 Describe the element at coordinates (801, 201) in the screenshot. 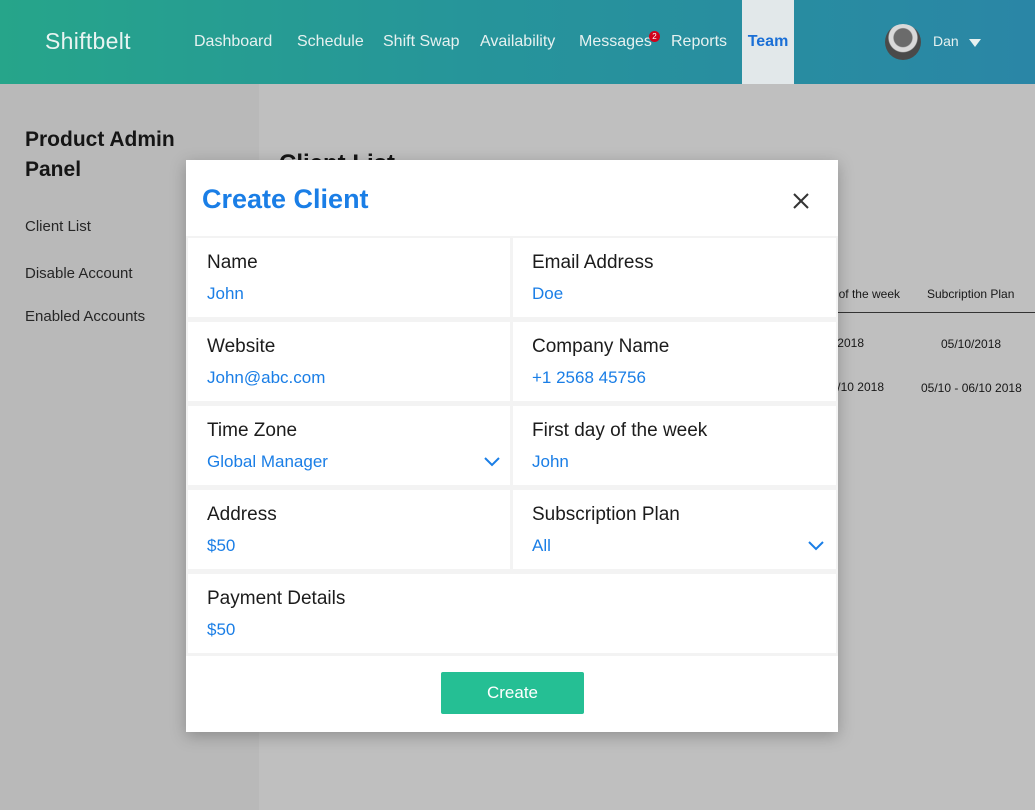

I see `close-icon` at that location.